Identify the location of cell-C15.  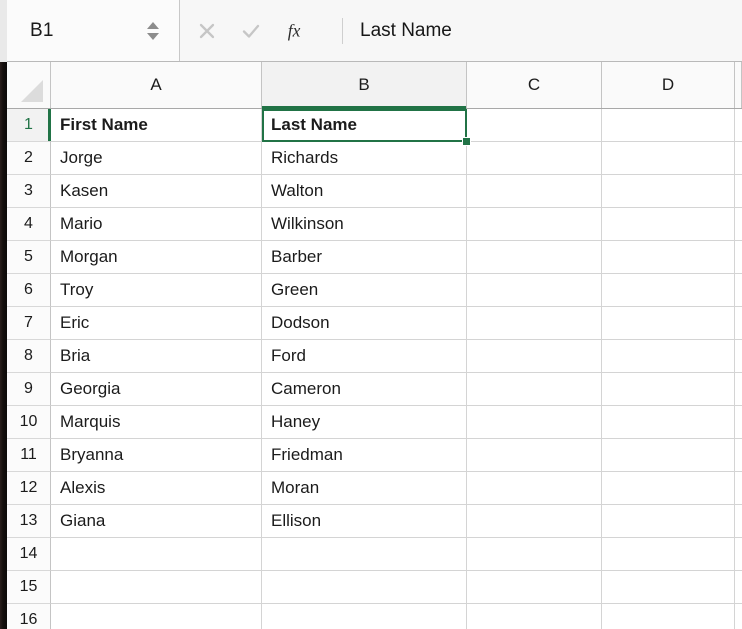
(534, 587).